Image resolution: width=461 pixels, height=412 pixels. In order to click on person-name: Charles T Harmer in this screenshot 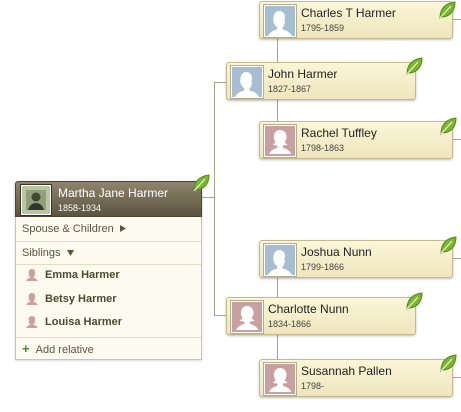, I will do `click(348, 13)`.